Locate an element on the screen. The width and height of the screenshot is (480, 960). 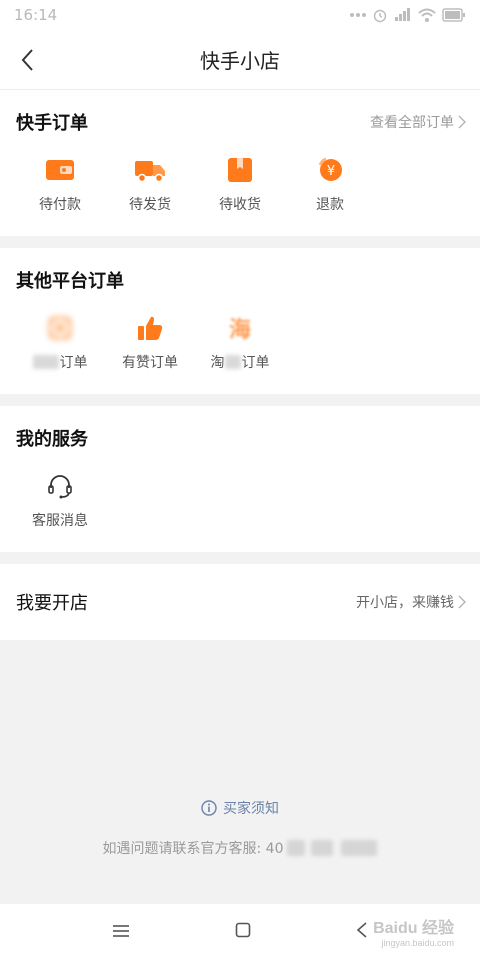
wallet-icon is located at coordinates (60, 170).